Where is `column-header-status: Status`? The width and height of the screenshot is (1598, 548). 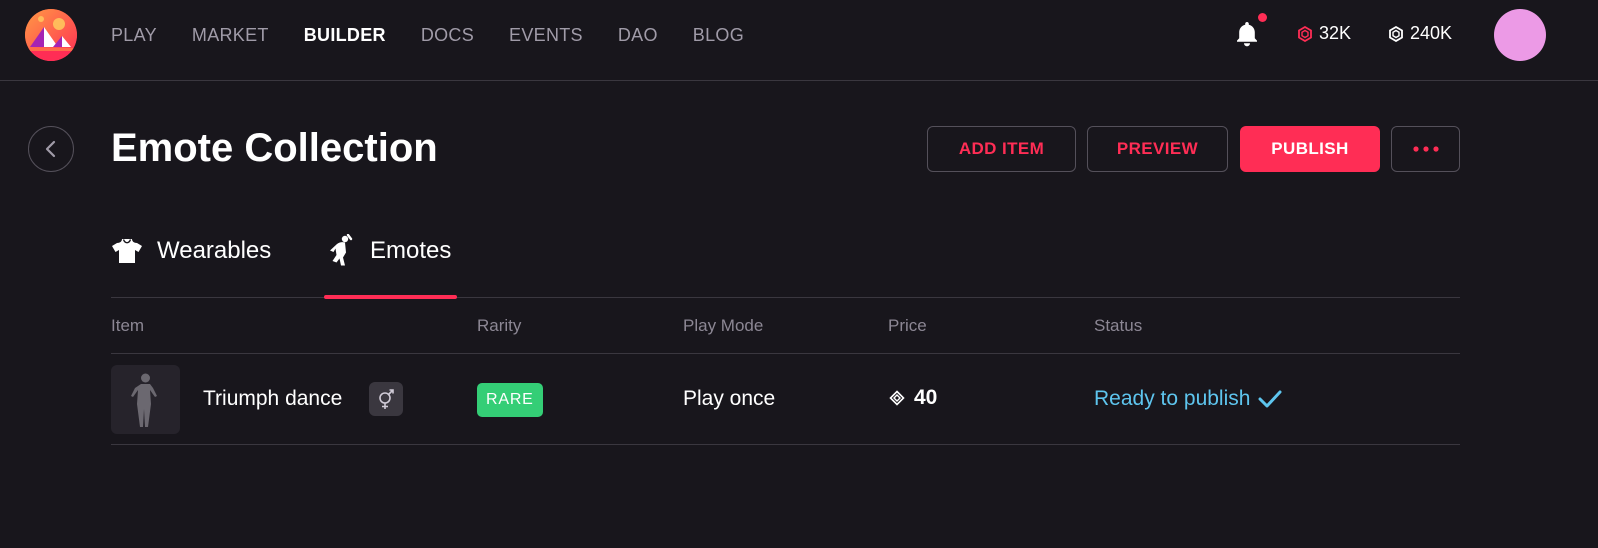
column-header-status: Status is located at coordinates (1118, 325).